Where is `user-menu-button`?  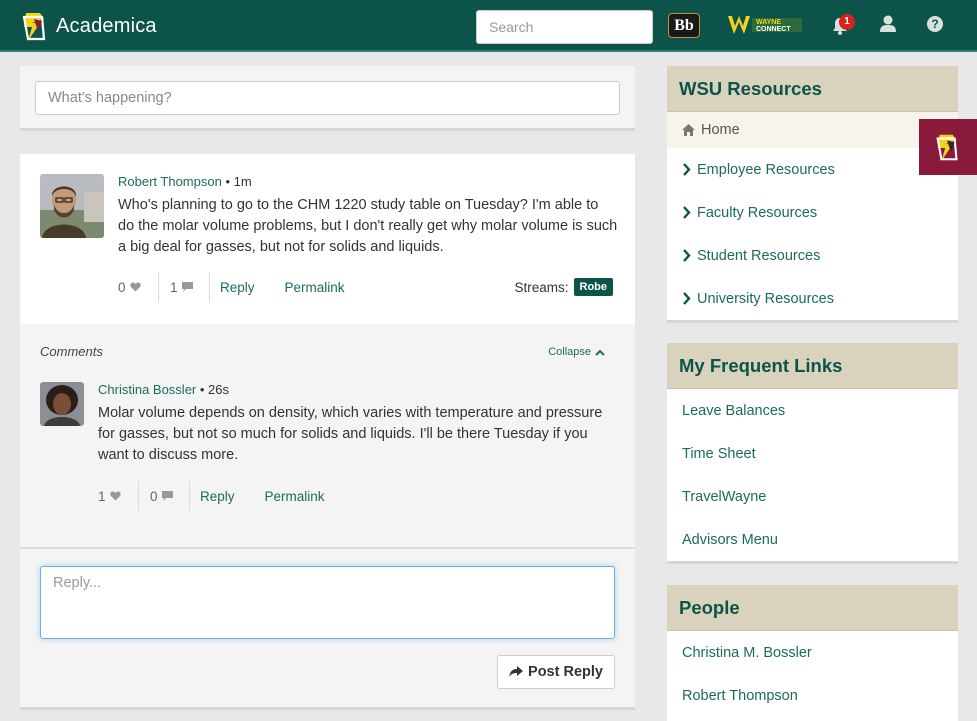 user-menu-button is located at coordinates (888, 24).